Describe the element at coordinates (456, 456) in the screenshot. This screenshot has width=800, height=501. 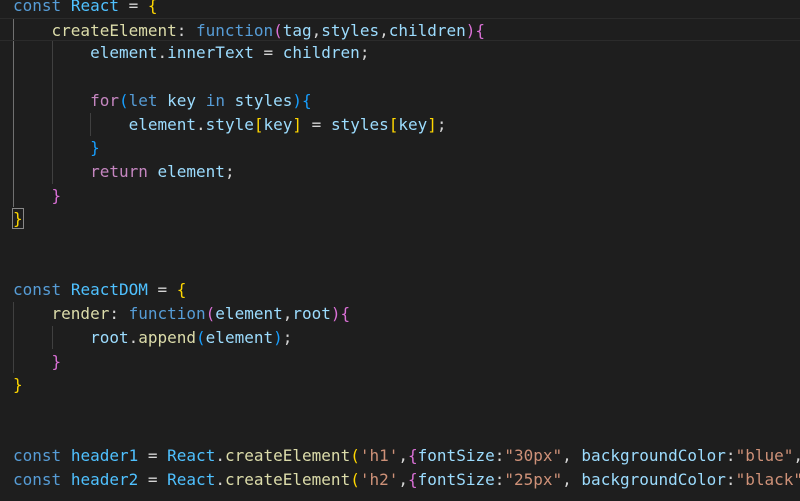
I see `code-token-prop: fontSize` at that location.